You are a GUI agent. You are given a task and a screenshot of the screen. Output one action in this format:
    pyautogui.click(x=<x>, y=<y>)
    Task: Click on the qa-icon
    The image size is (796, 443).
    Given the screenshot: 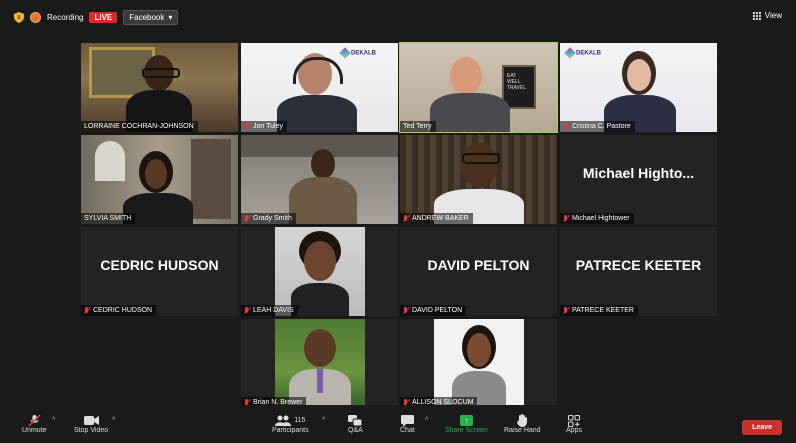 What is the action you would take?
    pyautogui.click(x=355, y=420)
    